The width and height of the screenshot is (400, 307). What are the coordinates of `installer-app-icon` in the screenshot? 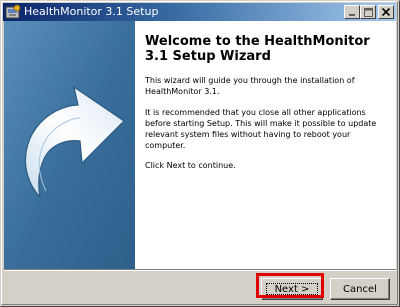 It's located at (13, 12).